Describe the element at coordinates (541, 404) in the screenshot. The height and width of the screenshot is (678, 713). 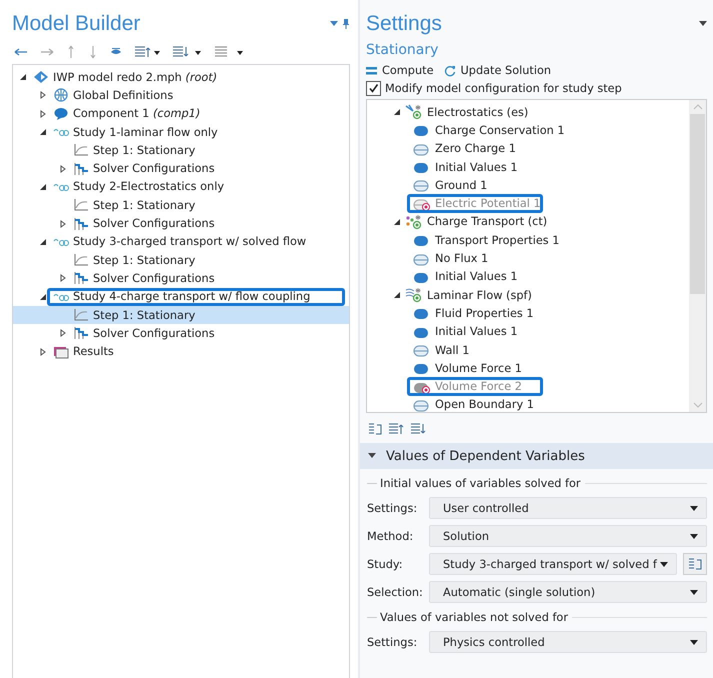
I see `physics-tree-item: Open Boundary 1` at that location.